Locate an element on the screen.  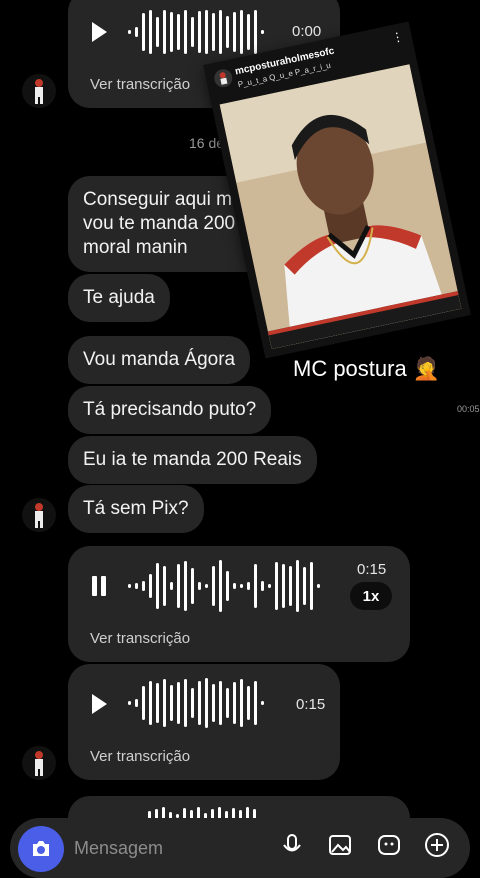
message-bubble: Eu ia te manda 200 Reais is located at coordinates (192, 460).